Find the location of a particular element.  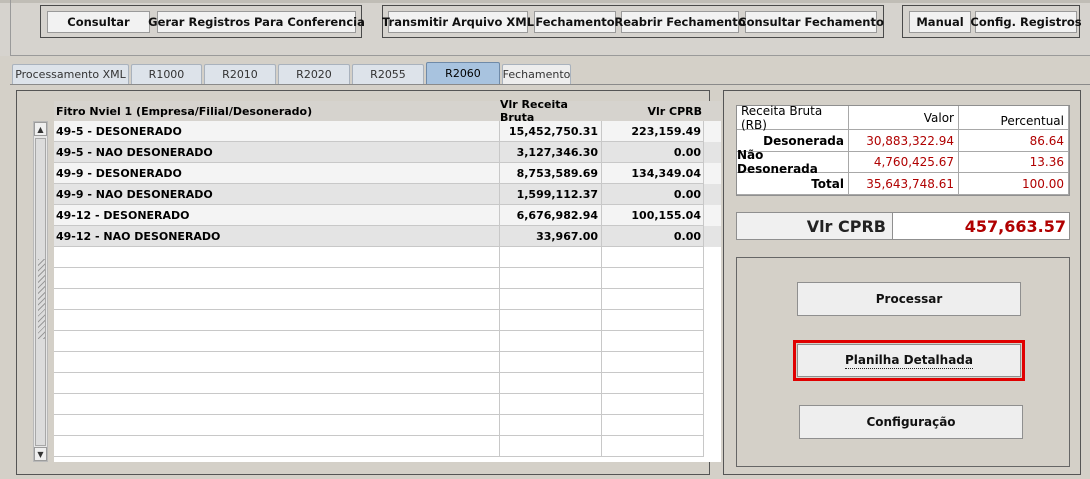

tab-processamento-xml: Processamento XML is located at coordinates (70, 74).